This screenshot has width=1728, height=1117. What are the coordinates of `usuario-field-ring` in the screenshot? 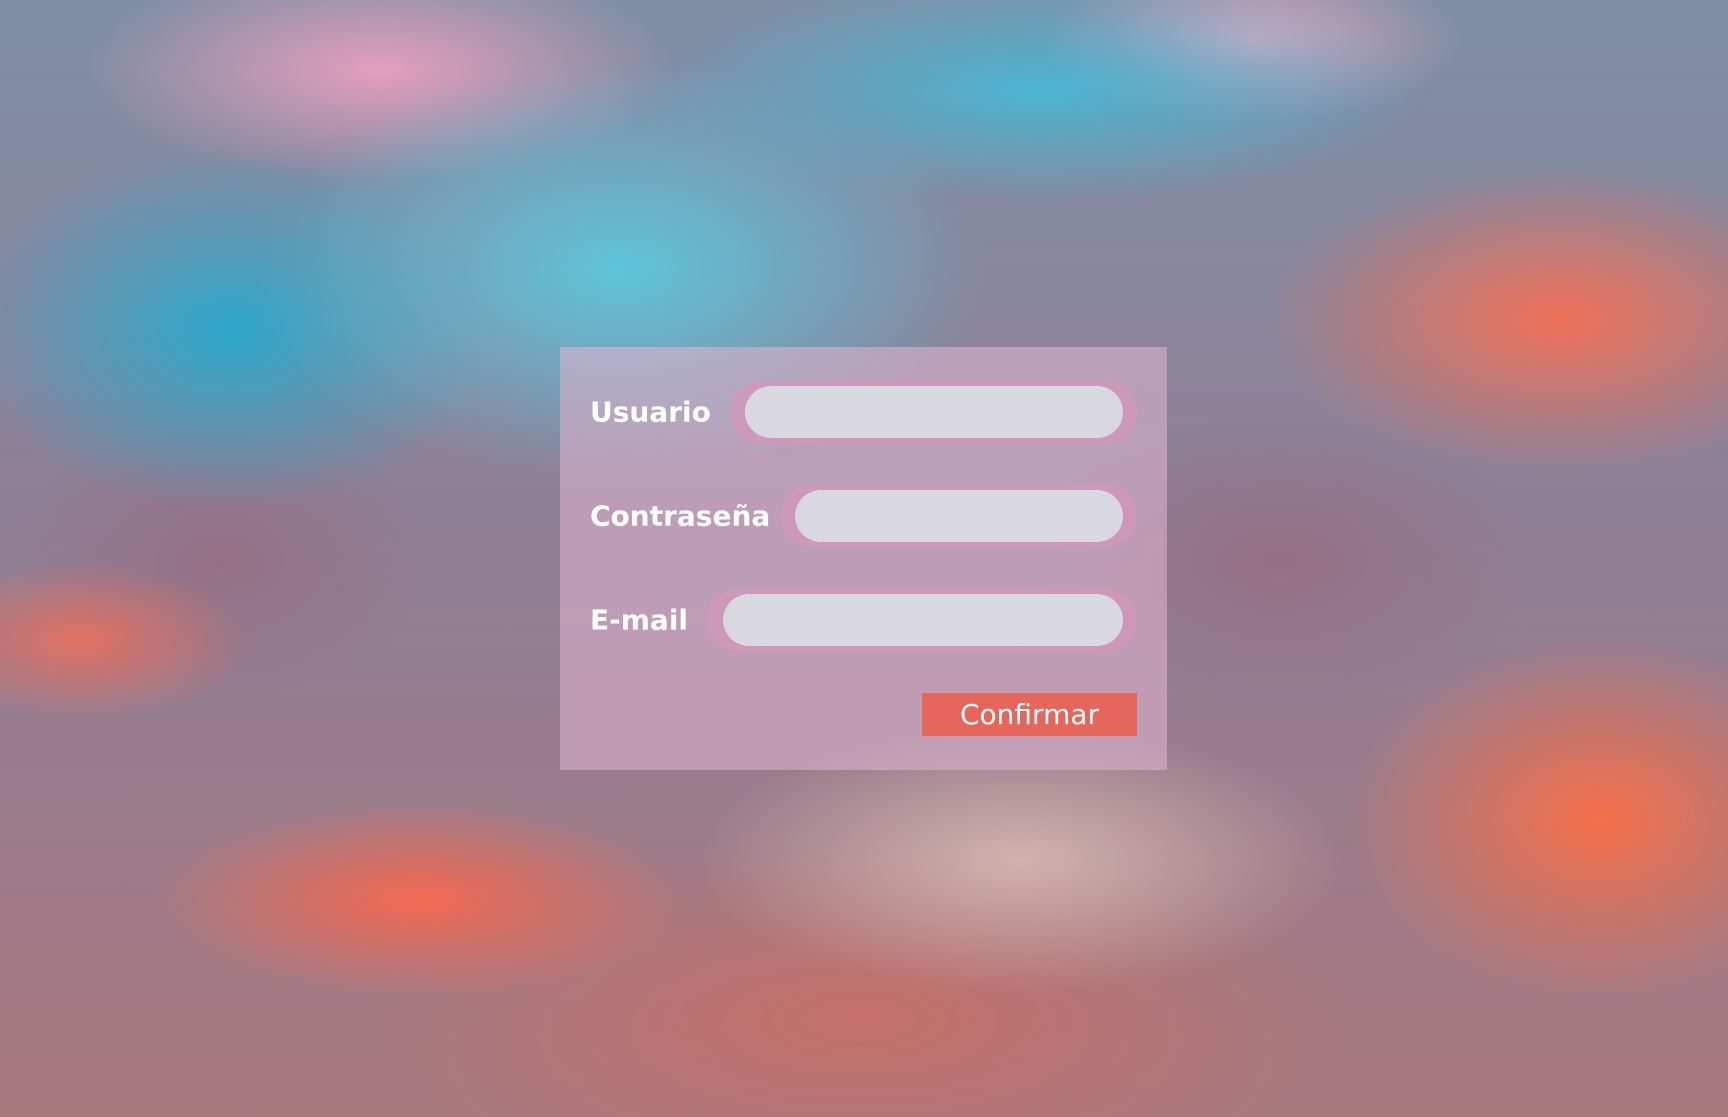 It's located at (933, 412).